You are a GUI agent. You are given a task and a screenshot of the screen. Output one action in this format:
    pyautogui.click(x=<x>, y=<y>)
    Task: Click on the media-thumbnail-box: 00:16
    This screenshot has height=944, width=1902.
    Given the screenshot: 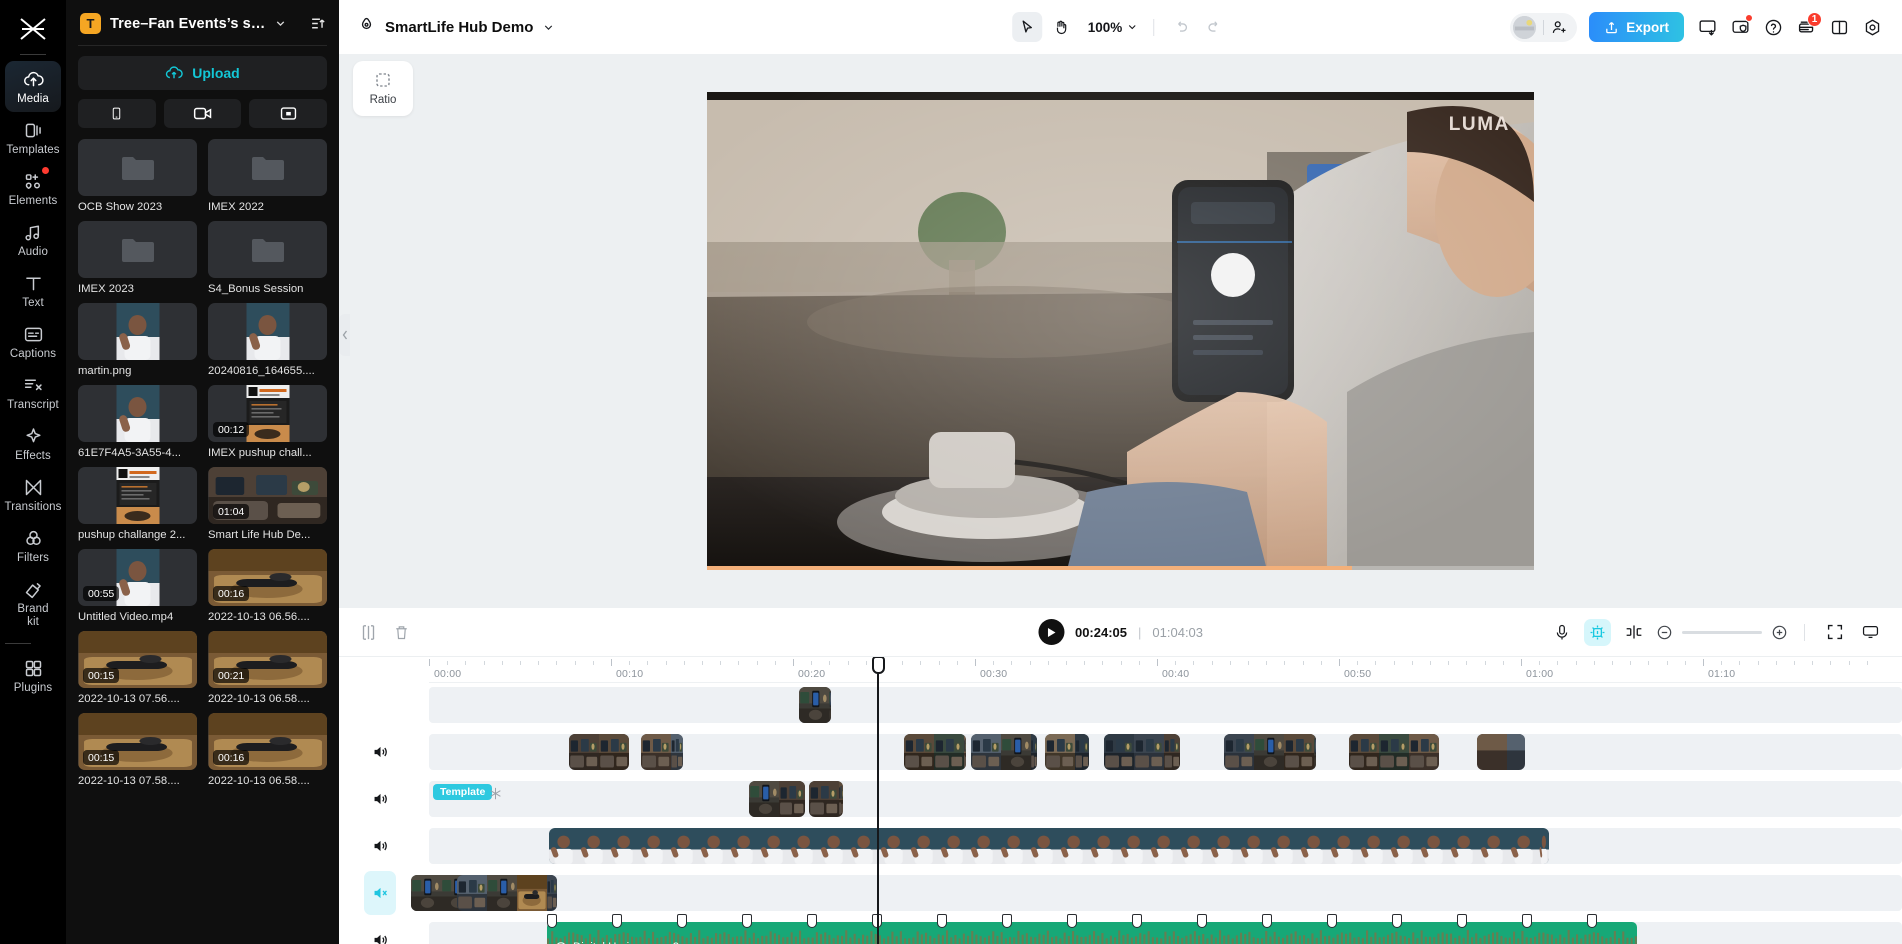 What is the action you would take?
    pyautogui.click(x=267, y=741)
    